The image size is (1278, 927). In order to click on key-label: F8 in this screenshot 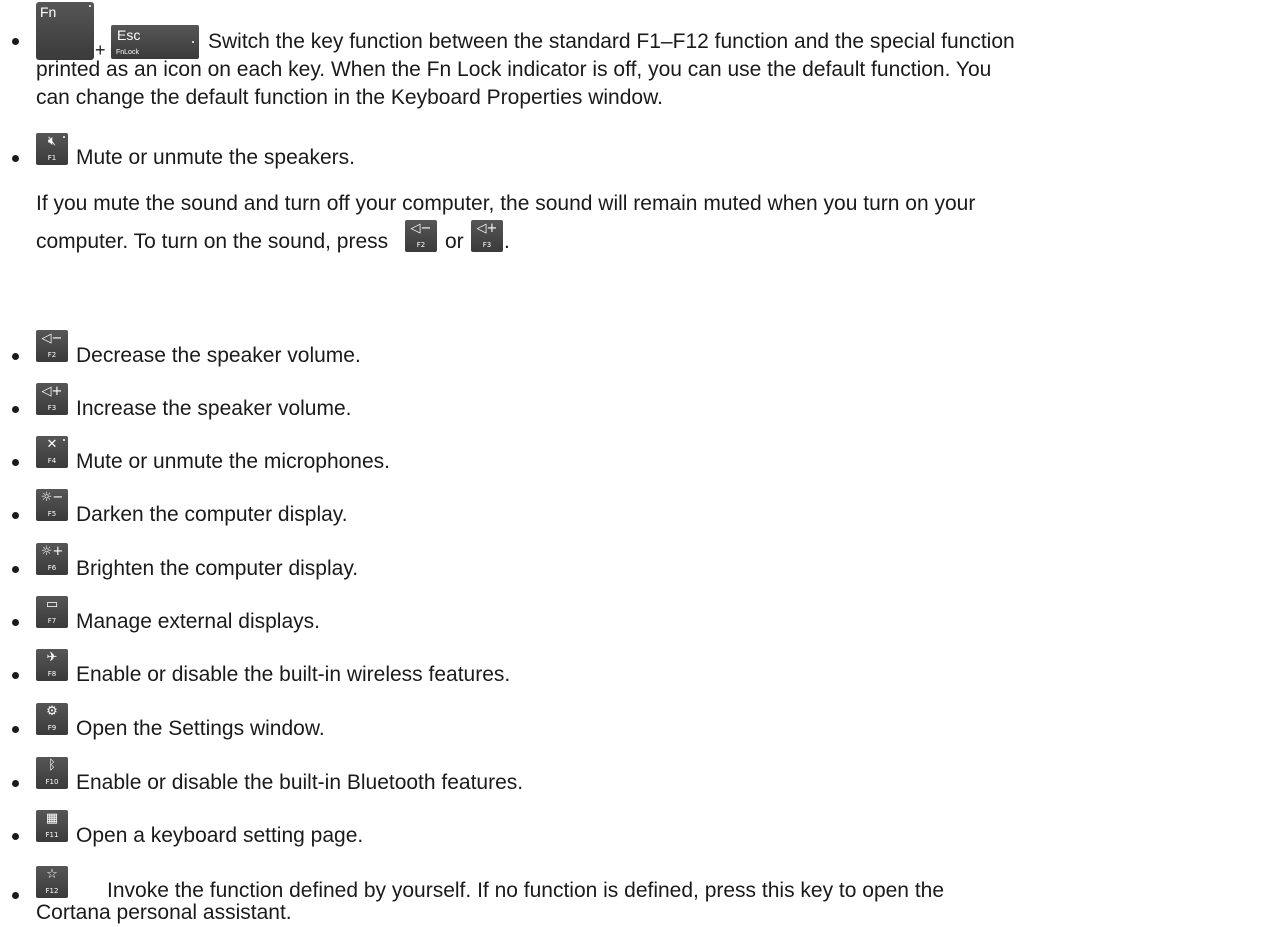, I will do `click(52, 674)`.